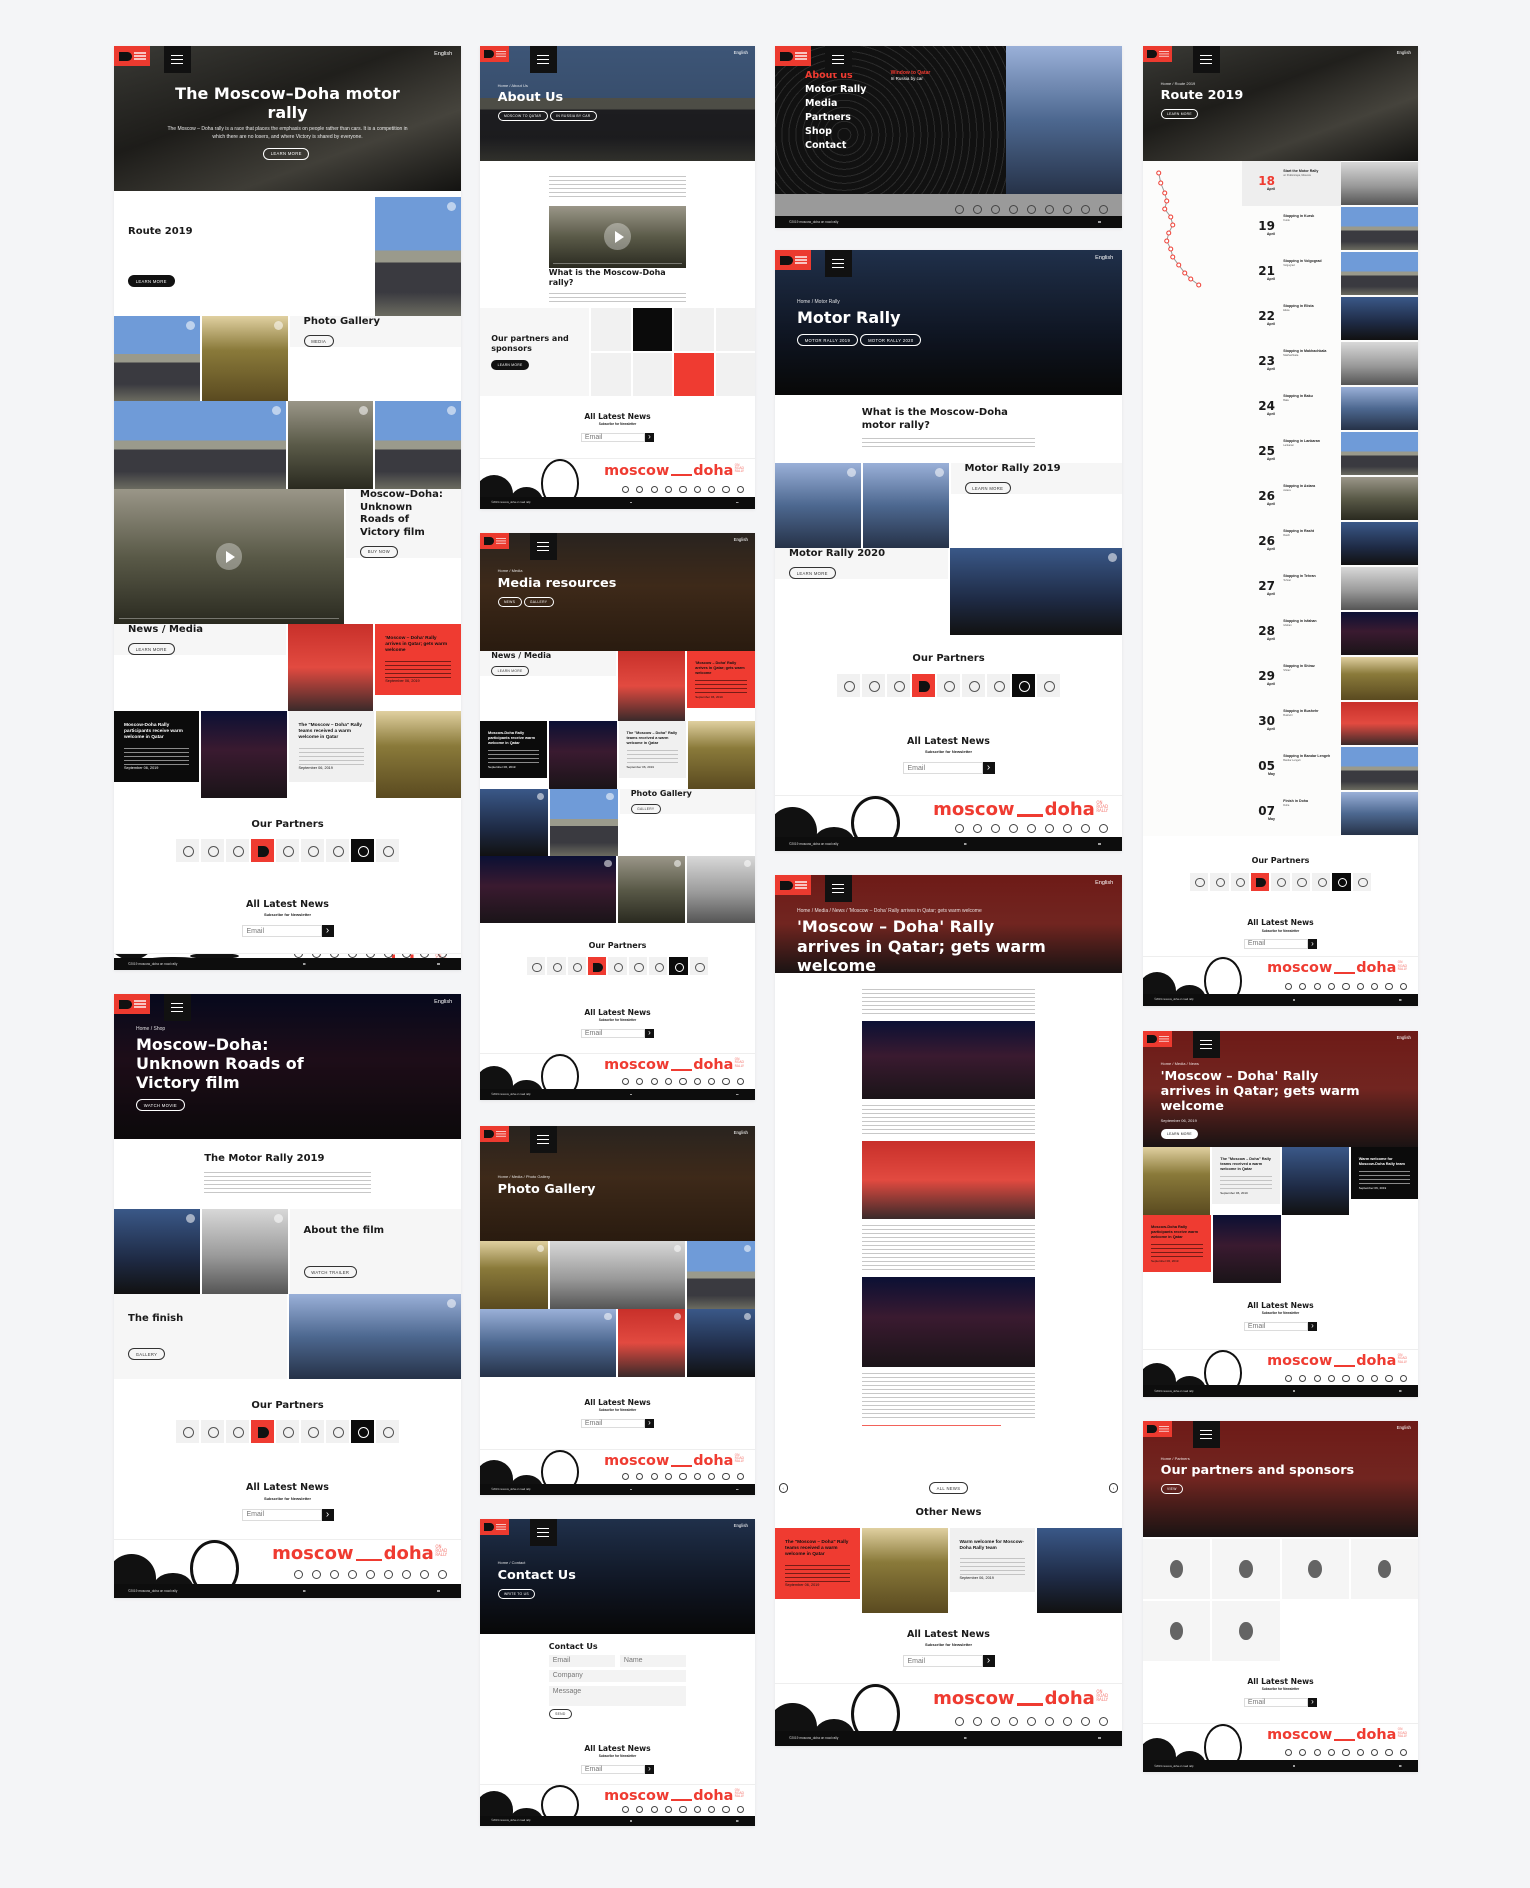 This screenshot has height=1888, width=1530. I want to click on film-video, so click(229, 556).